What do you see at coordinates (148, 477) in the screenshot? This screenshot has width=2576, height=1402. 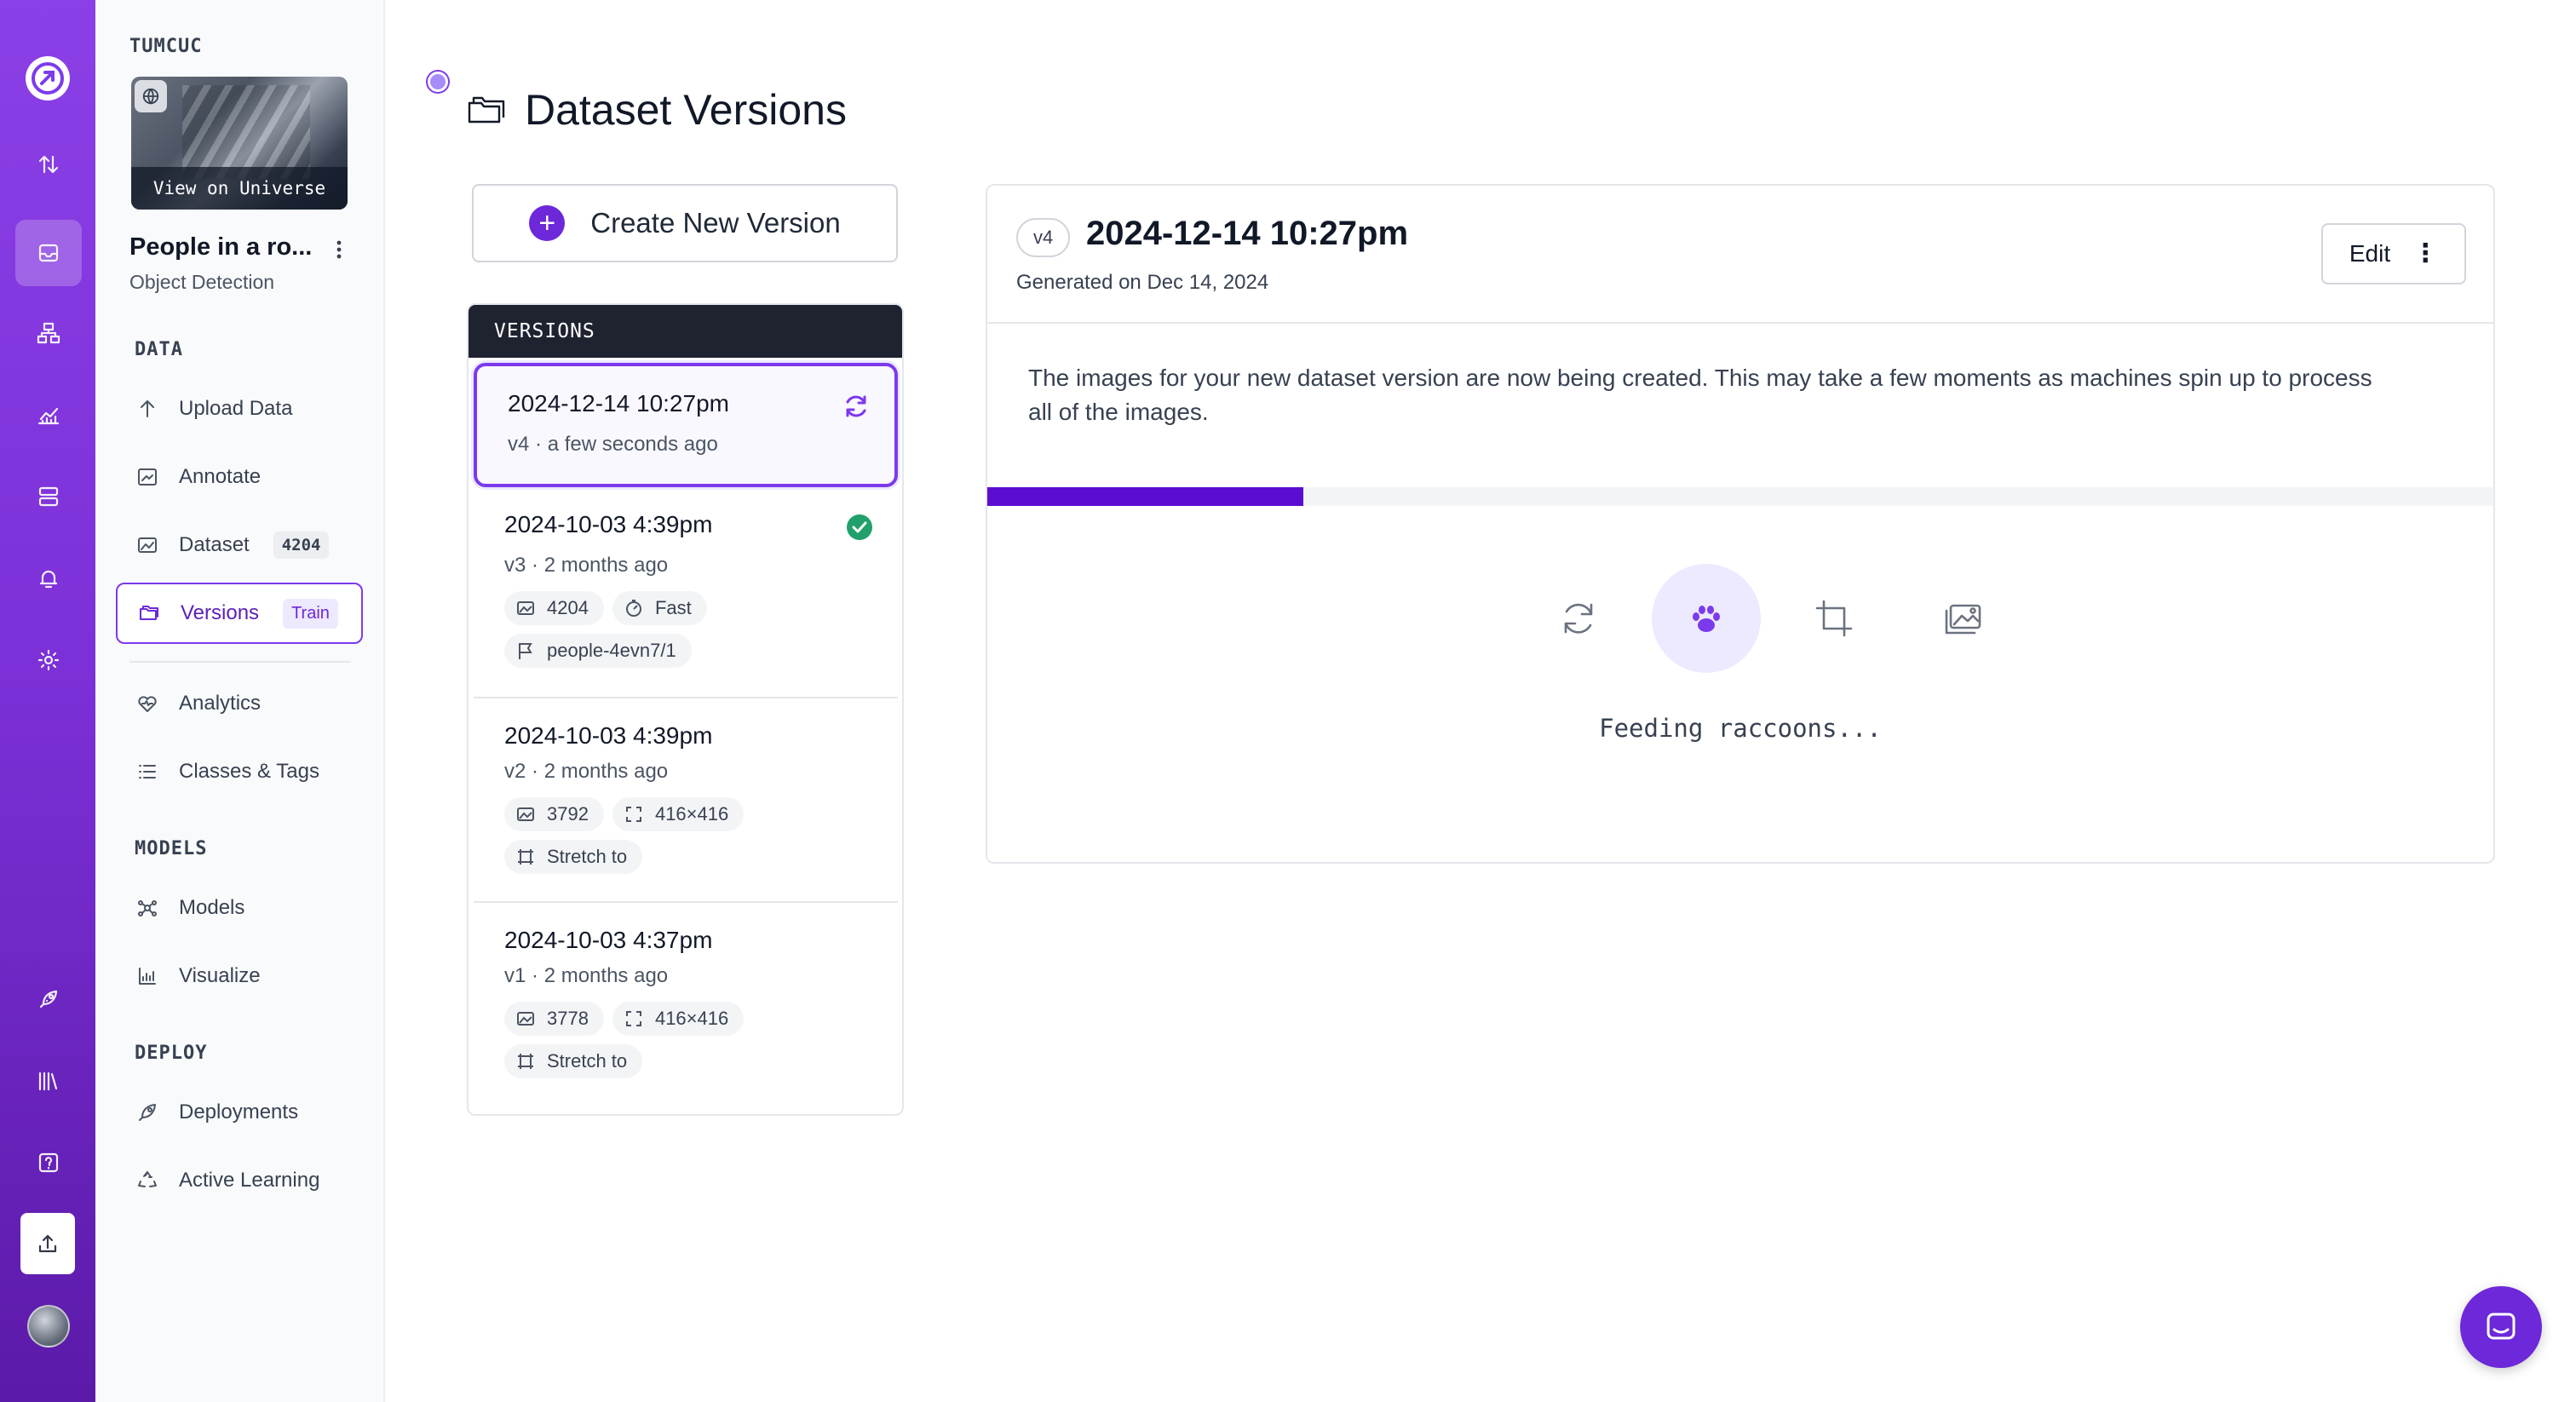 I see `annotate-icon` at bounding box center [148, 477].